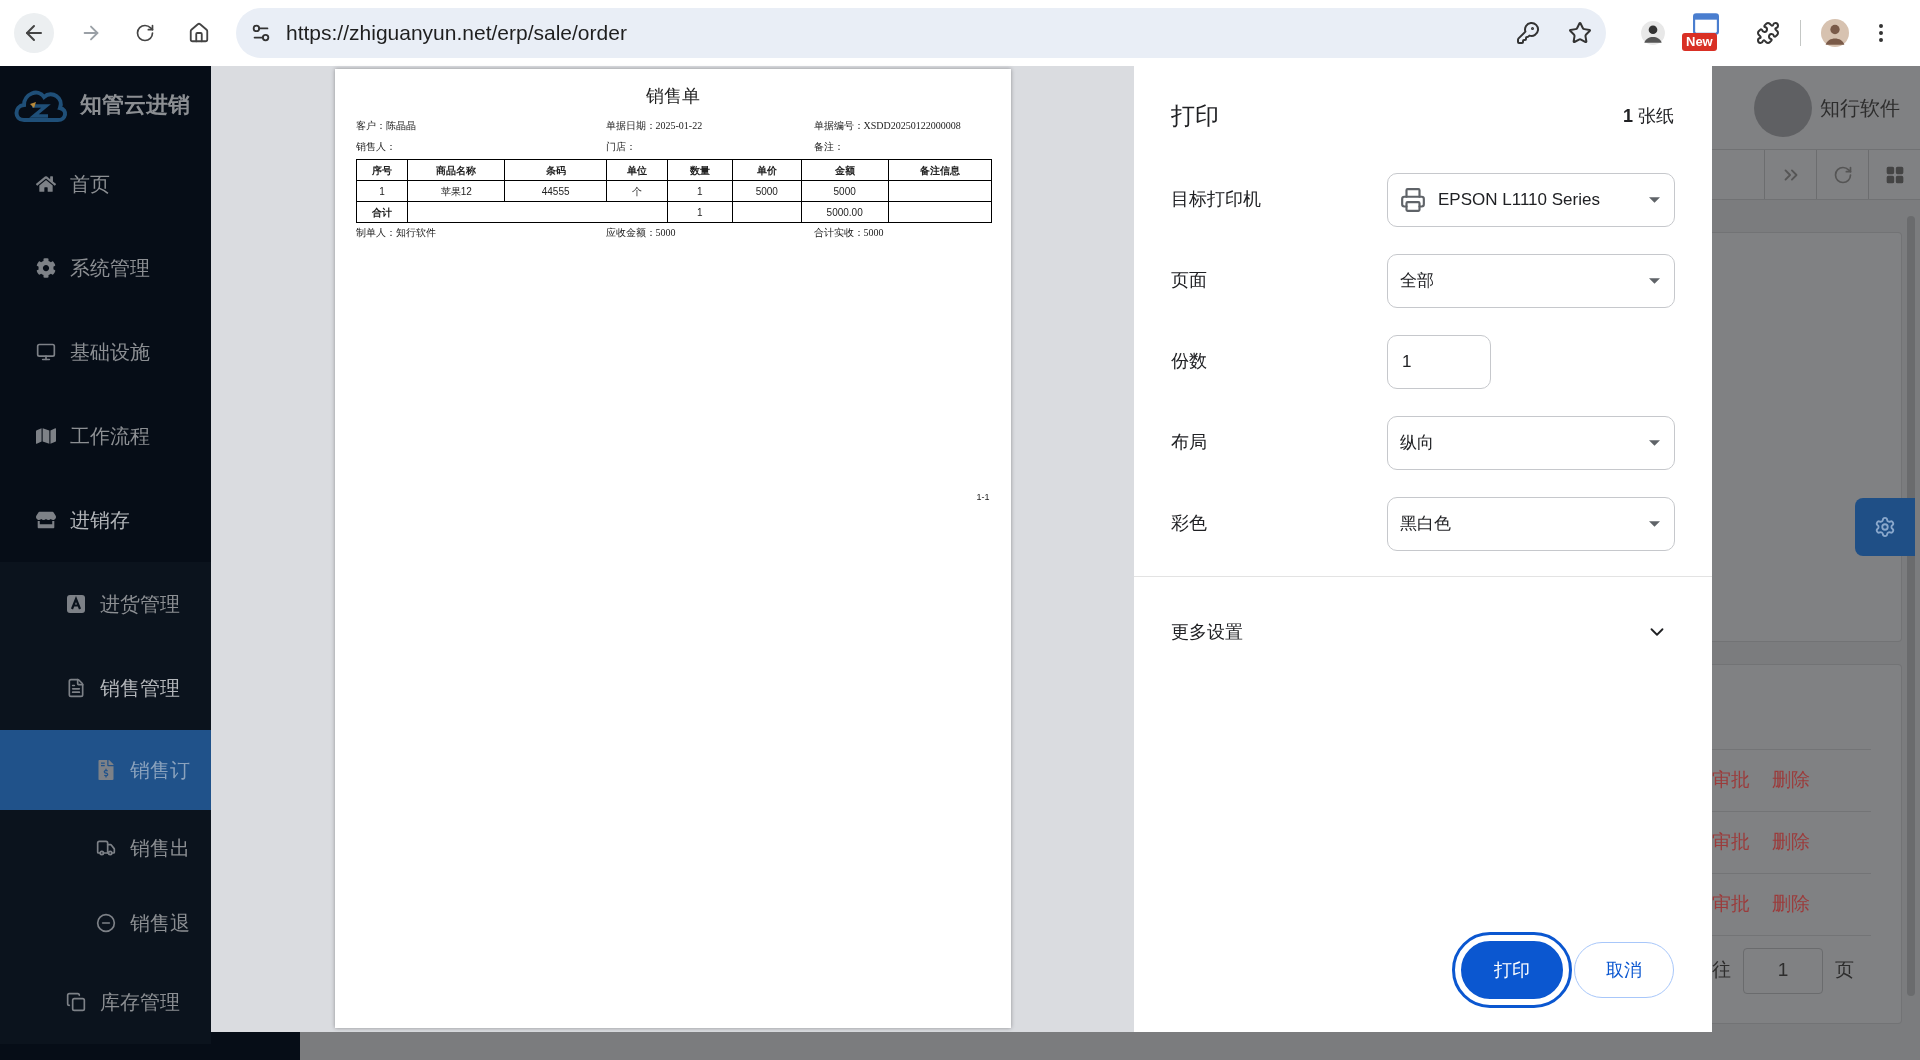 This screenshot has height=1060, width=1920. I want to click on brand-name: 知管云进销, so click(135, 104).